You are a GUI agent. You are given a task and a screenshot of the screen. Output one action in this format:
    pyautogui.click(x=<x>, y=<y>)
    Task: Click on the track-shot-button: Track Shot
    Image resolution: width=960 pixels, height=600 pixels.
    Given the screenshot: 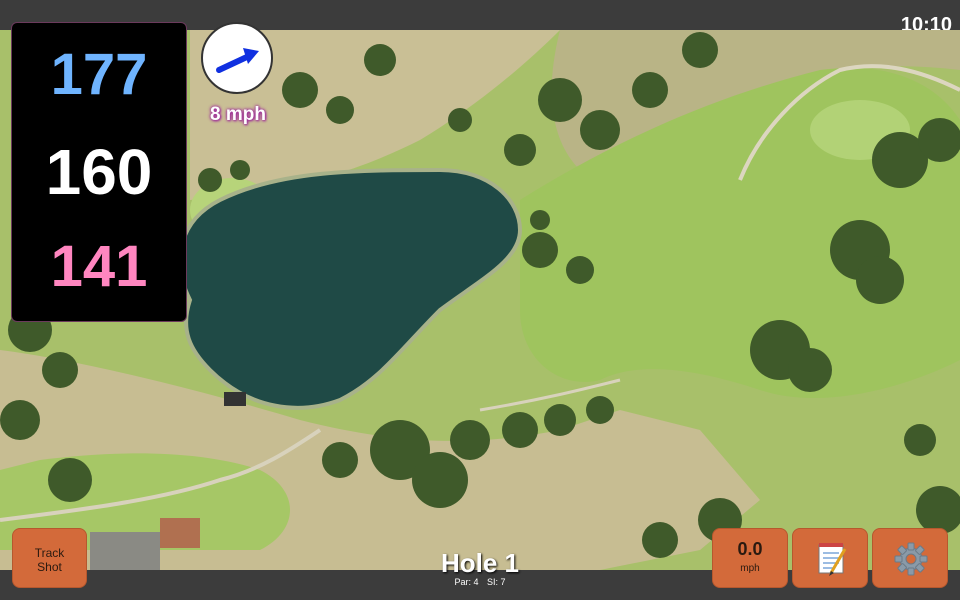 What is the action you would take?
    pyautogui.click(x=49, y=558)
    